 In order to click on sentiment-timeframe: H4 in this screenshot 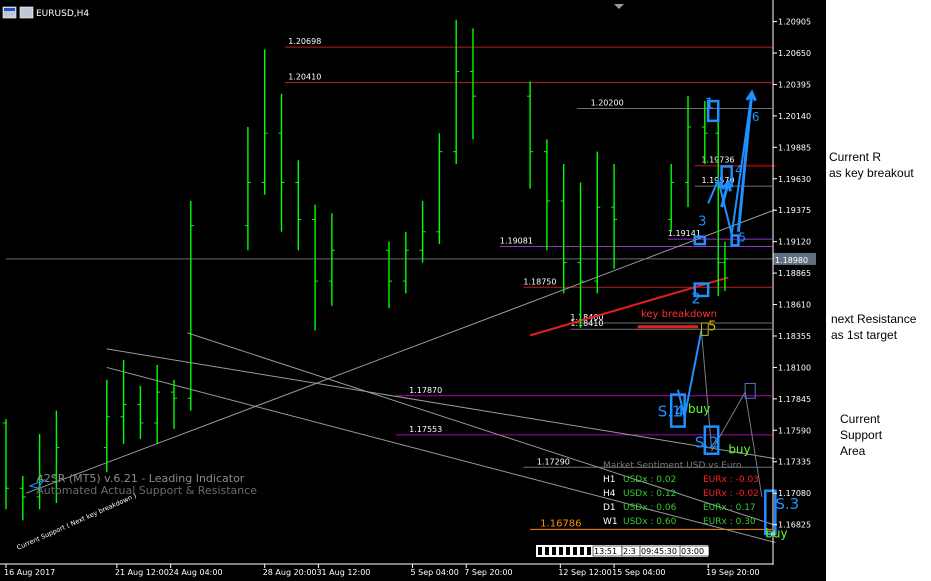, I will do `click(609, 494)`.